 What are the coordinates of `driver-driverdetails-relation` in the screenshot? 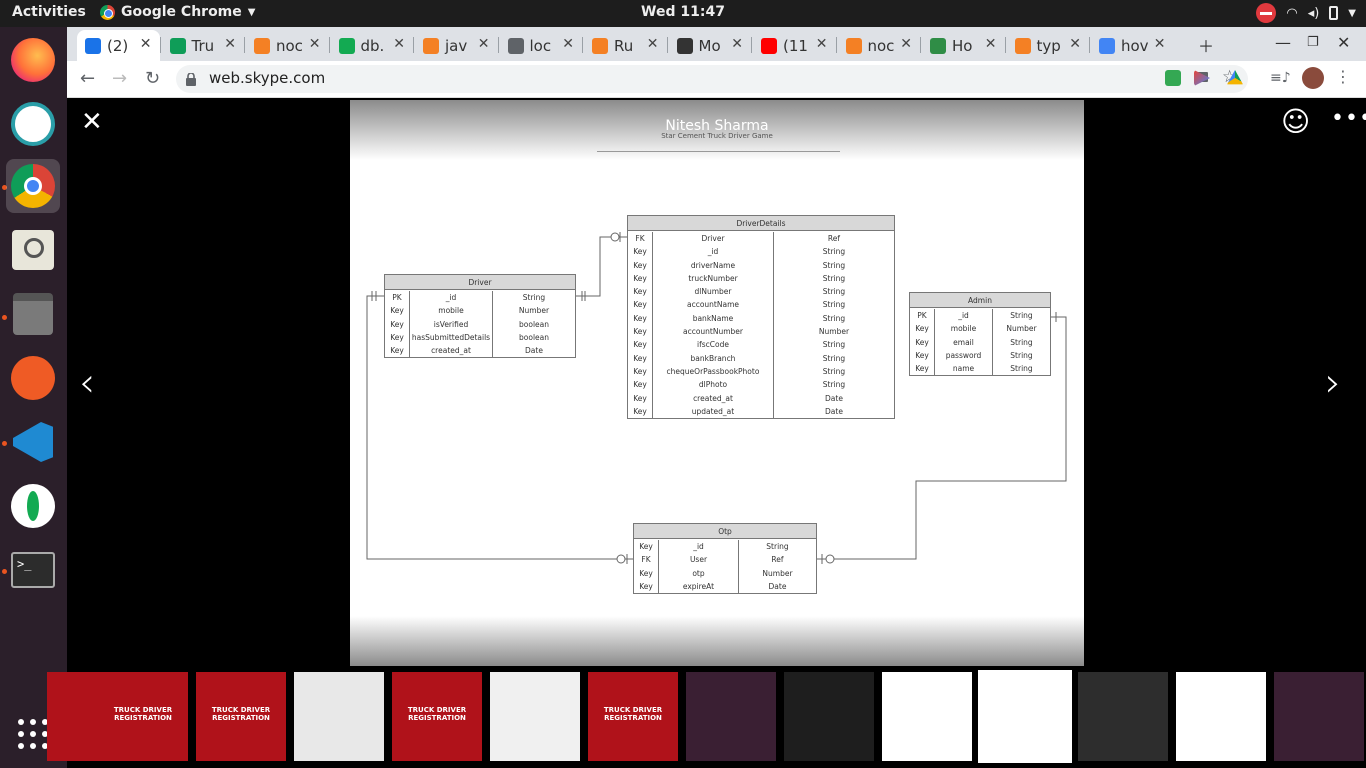 It's located at (601, 266).